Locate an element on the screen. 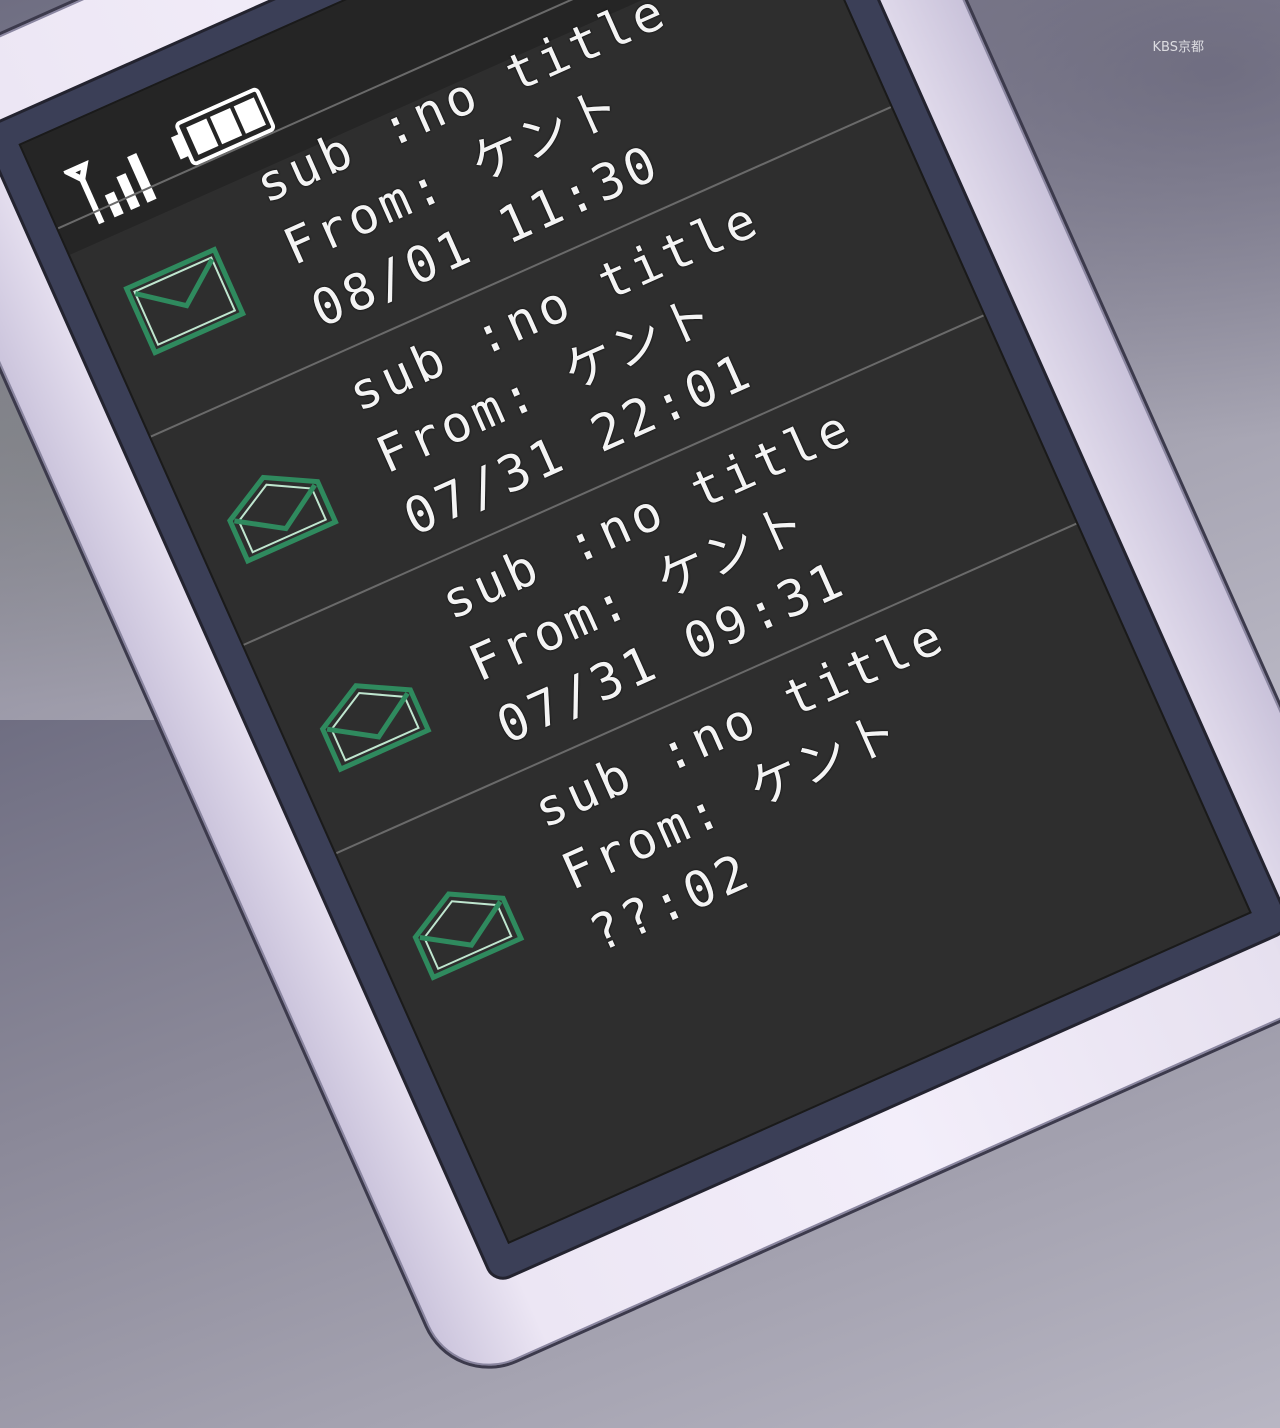  unread-envelope-icon is located at coordinates (185, 301).